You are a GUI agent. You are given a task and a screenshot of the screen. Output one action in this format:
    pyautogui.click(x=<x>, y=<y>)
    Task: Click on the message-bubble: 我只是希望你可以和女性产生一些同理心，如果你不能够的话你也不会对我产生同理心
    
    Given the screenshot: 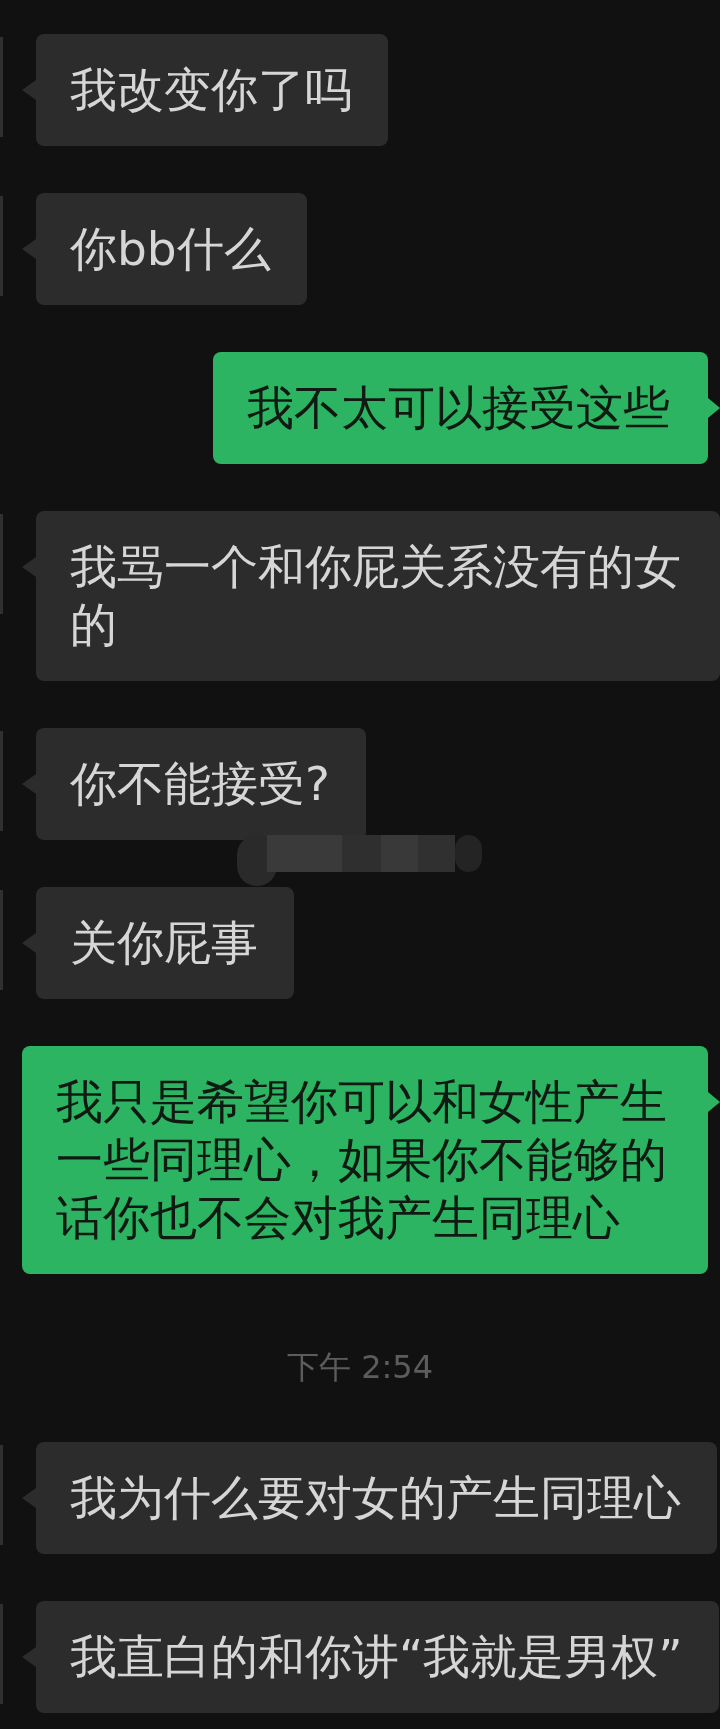 What is the action you would take?
    pyautogui.click(x=365, y=1160)
    